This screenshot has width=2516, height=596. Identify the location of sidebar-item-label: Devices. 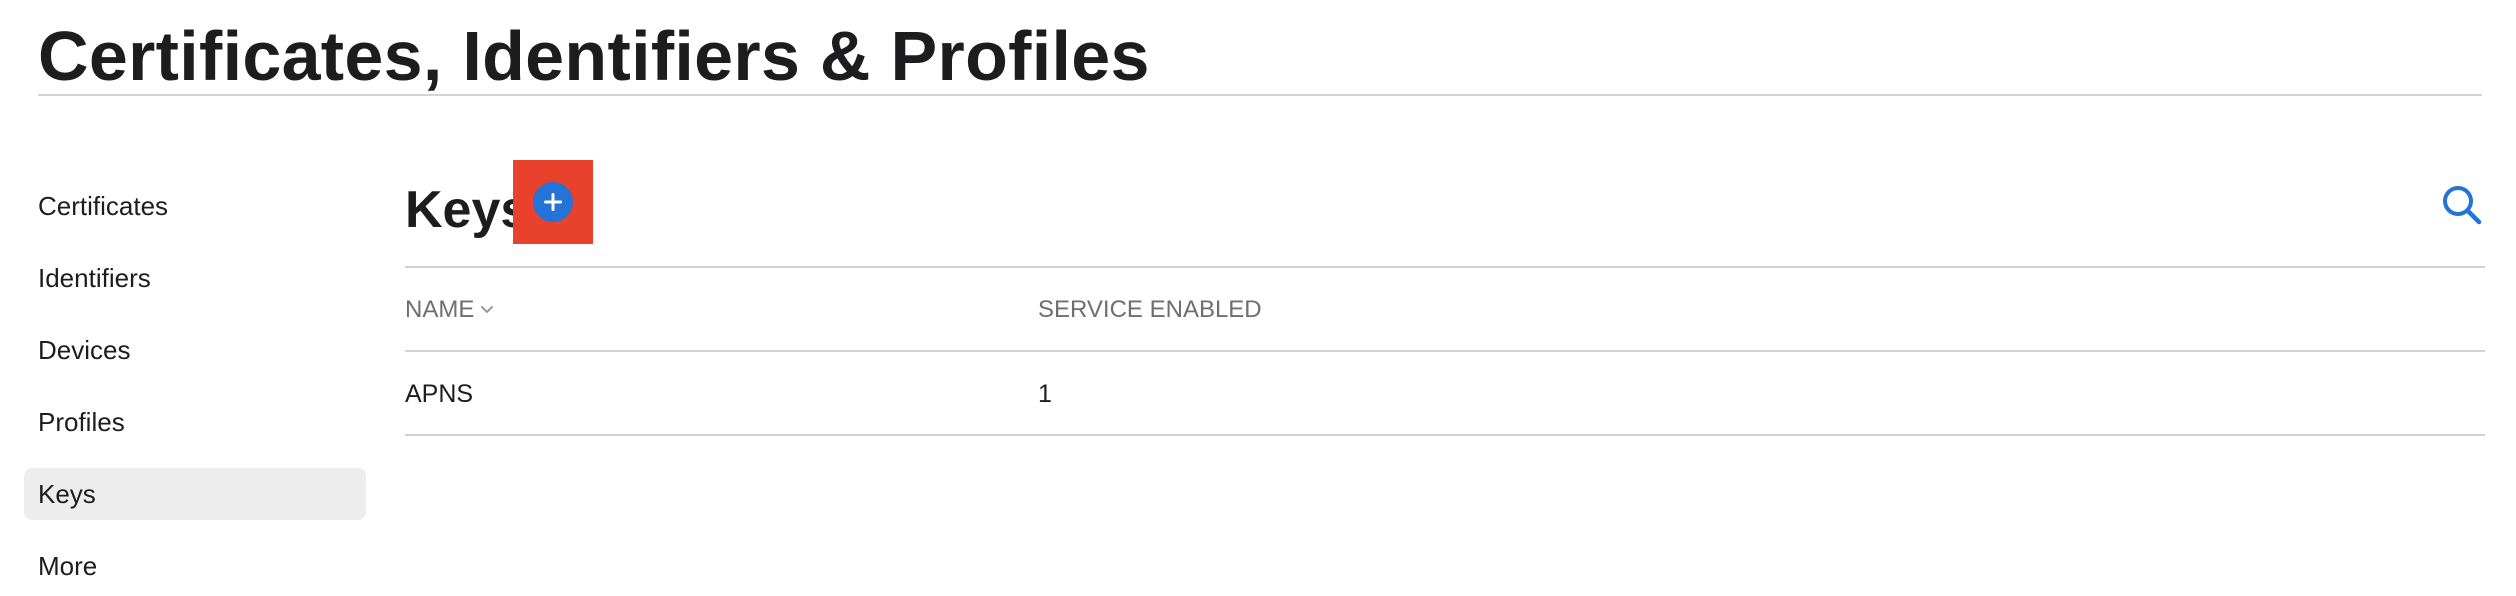
(84, 349).